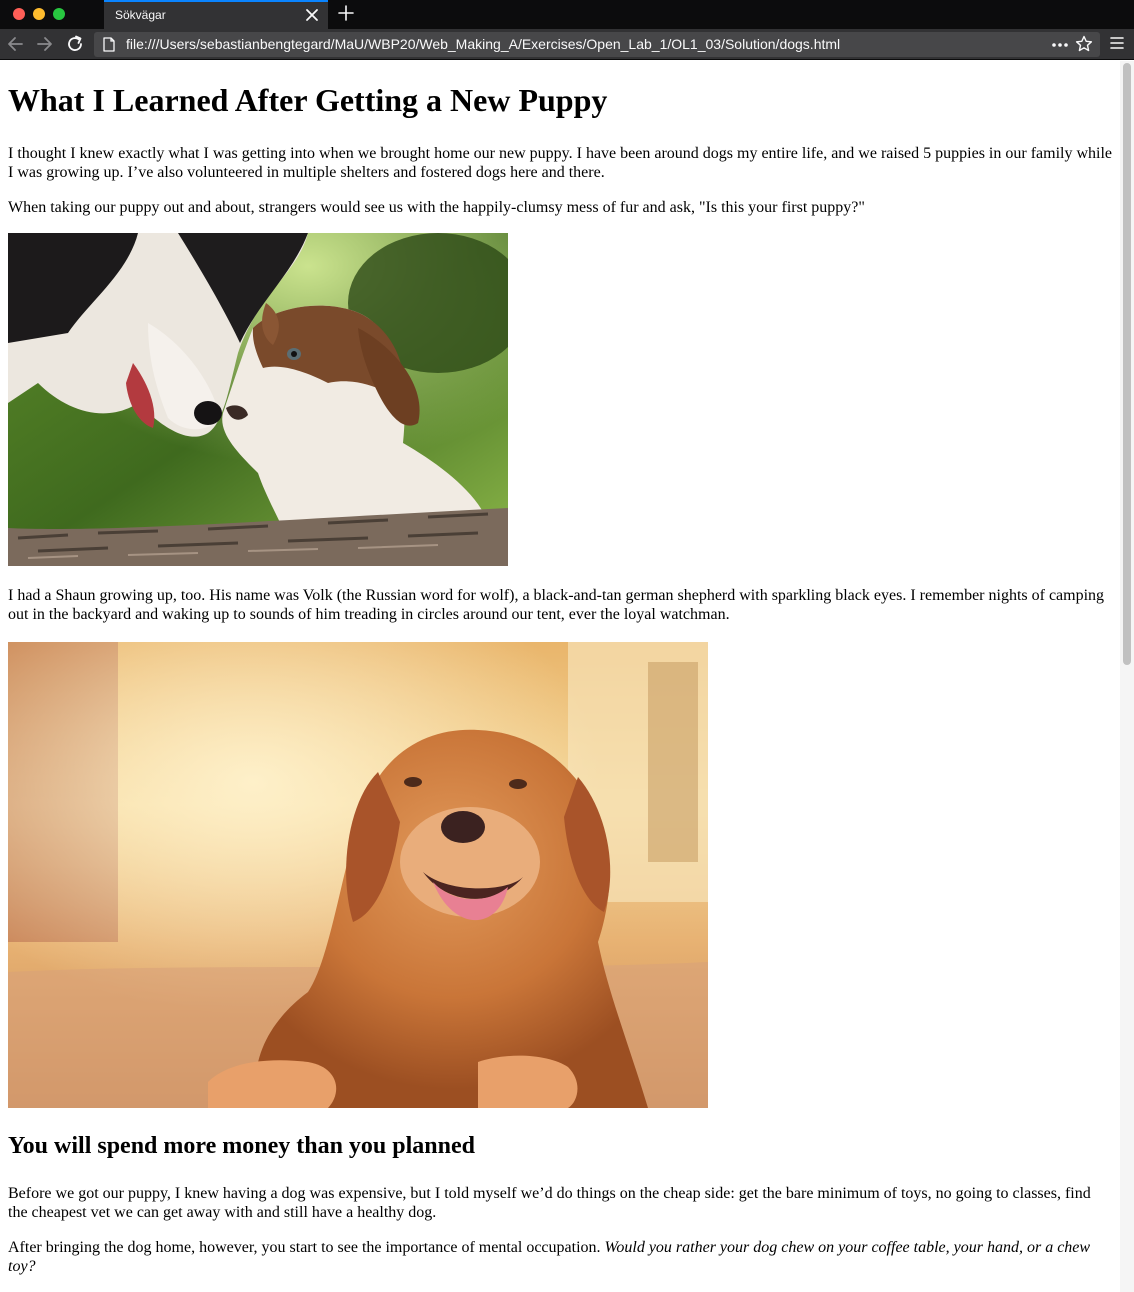 The height and width of the screenshot is (1292, 1134). Describe the element at coordinates (75, 44) in the screenshot. I see `reload-icon` at that location.